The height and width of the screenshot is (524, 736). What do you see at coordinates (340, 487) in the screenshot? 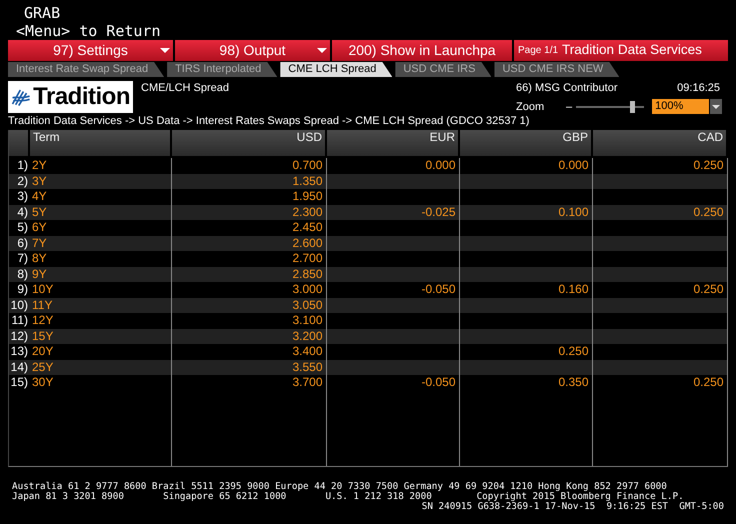
I see `footer-line: Australia 61 2 9777 8600 Brazil 5511 2395 9000 Europe 44 20 7330 7500 Germany 49 69 9204 1210 Hong Kong 852 2977 6000` at bounding box center [340, 487].